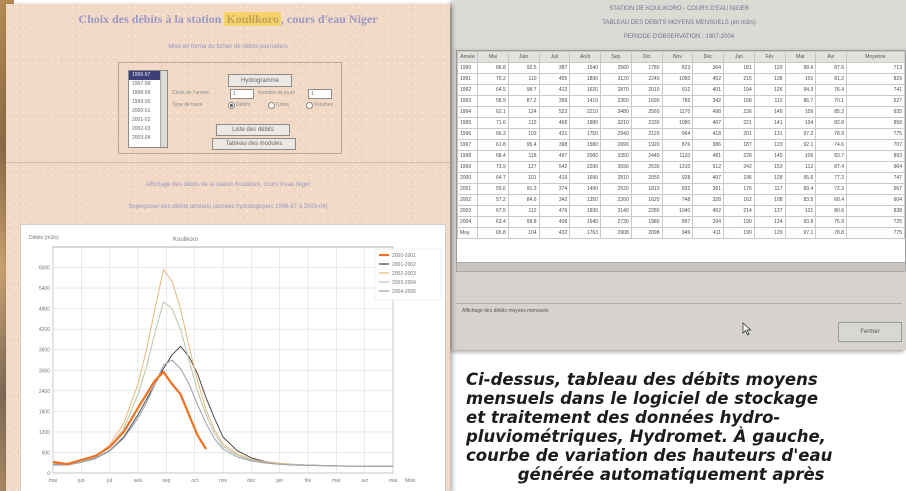  I want to click on radio-cotes, so click(271, 105).